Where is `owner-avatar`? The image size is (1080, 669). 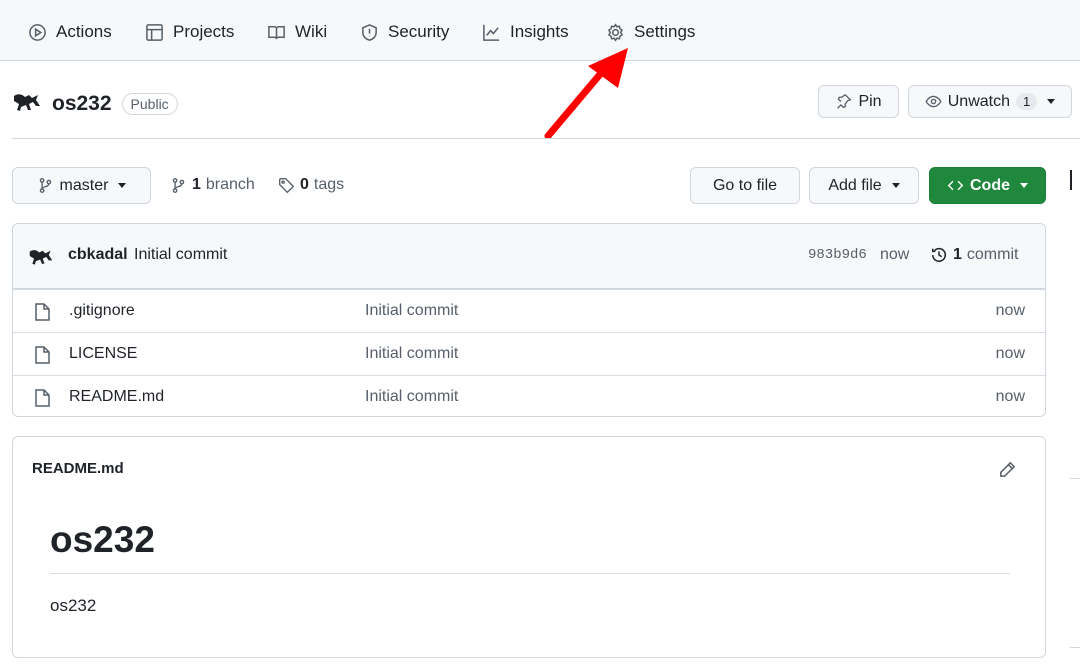
owner-avatar is located at coordinates (27, 103).